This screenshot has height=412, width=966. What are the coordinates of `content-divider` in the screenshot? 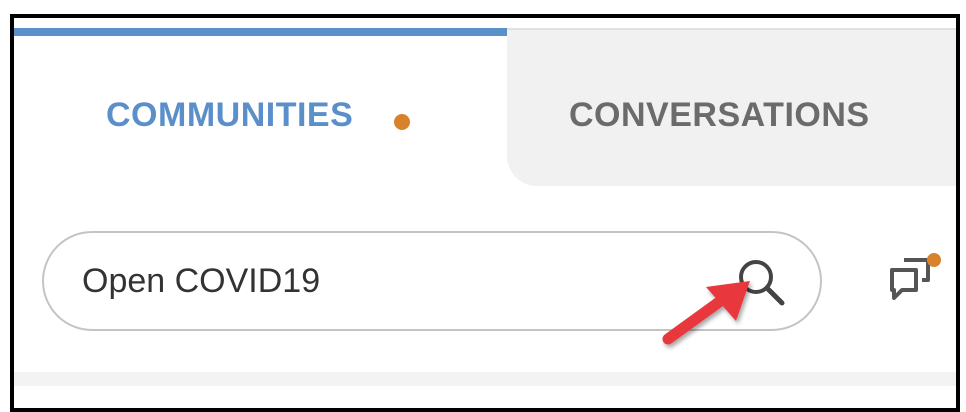 It's located at (485, 379).